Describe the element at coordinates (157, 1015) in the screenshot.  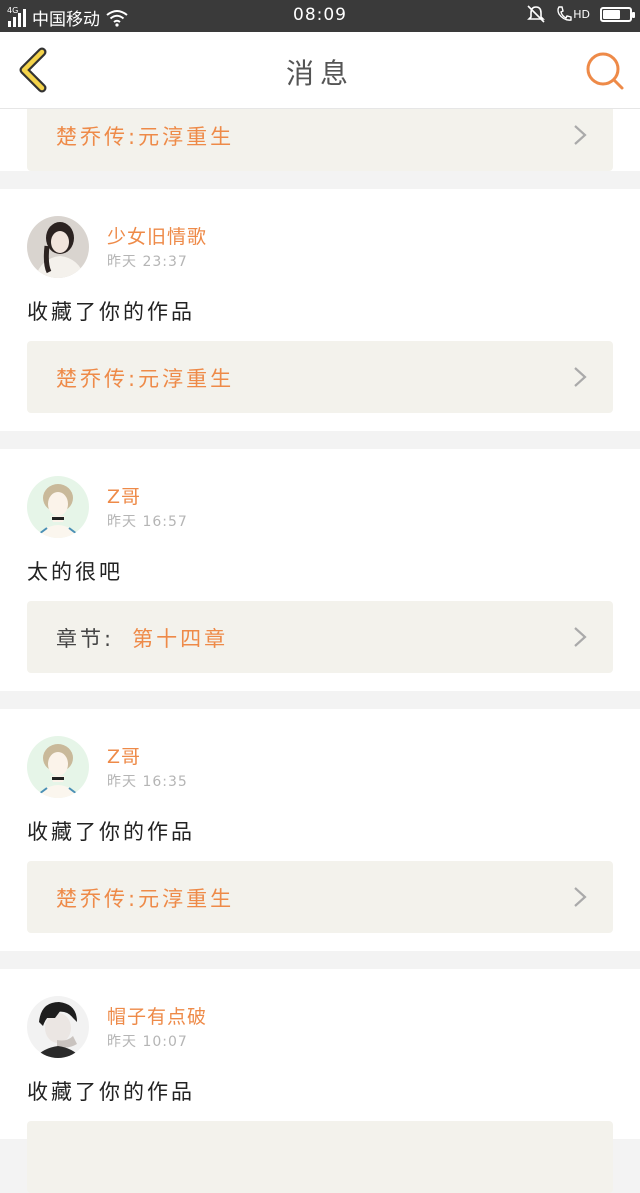
I see `username: 帽子有点破` at that location.